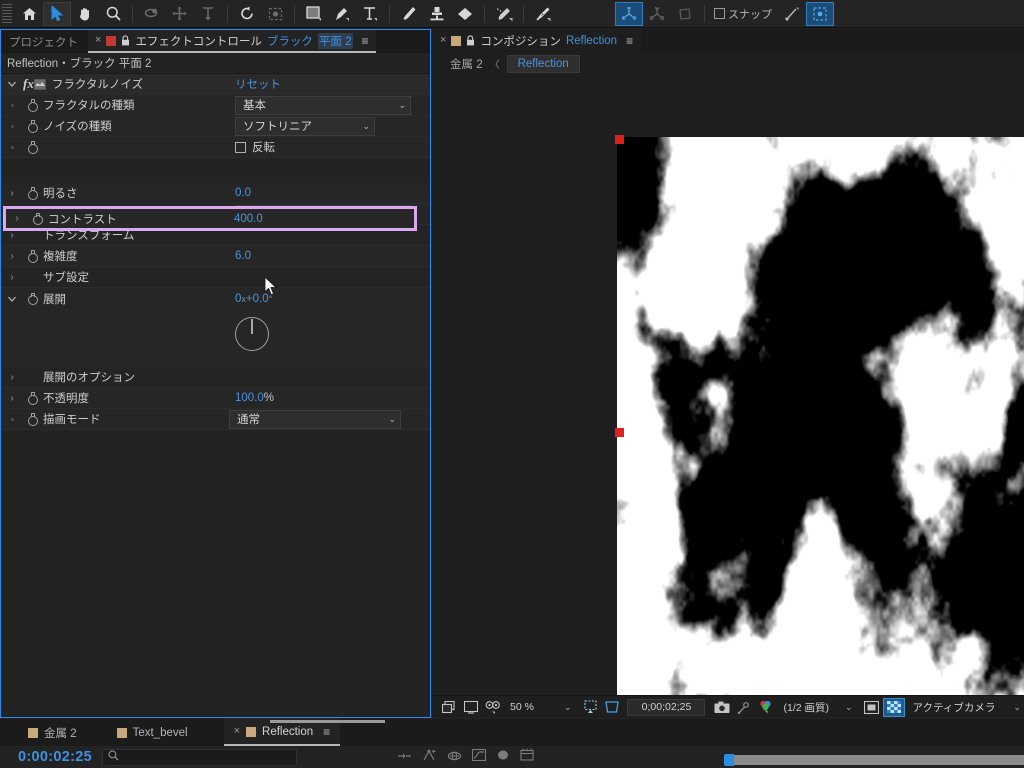 This screenshot has height=768, width=1024. Describe the element at coordinates (215, 105) in the screenshot. I see `property-row-fractal-type: フラクタルの種類 基本 ⌄` at that location.